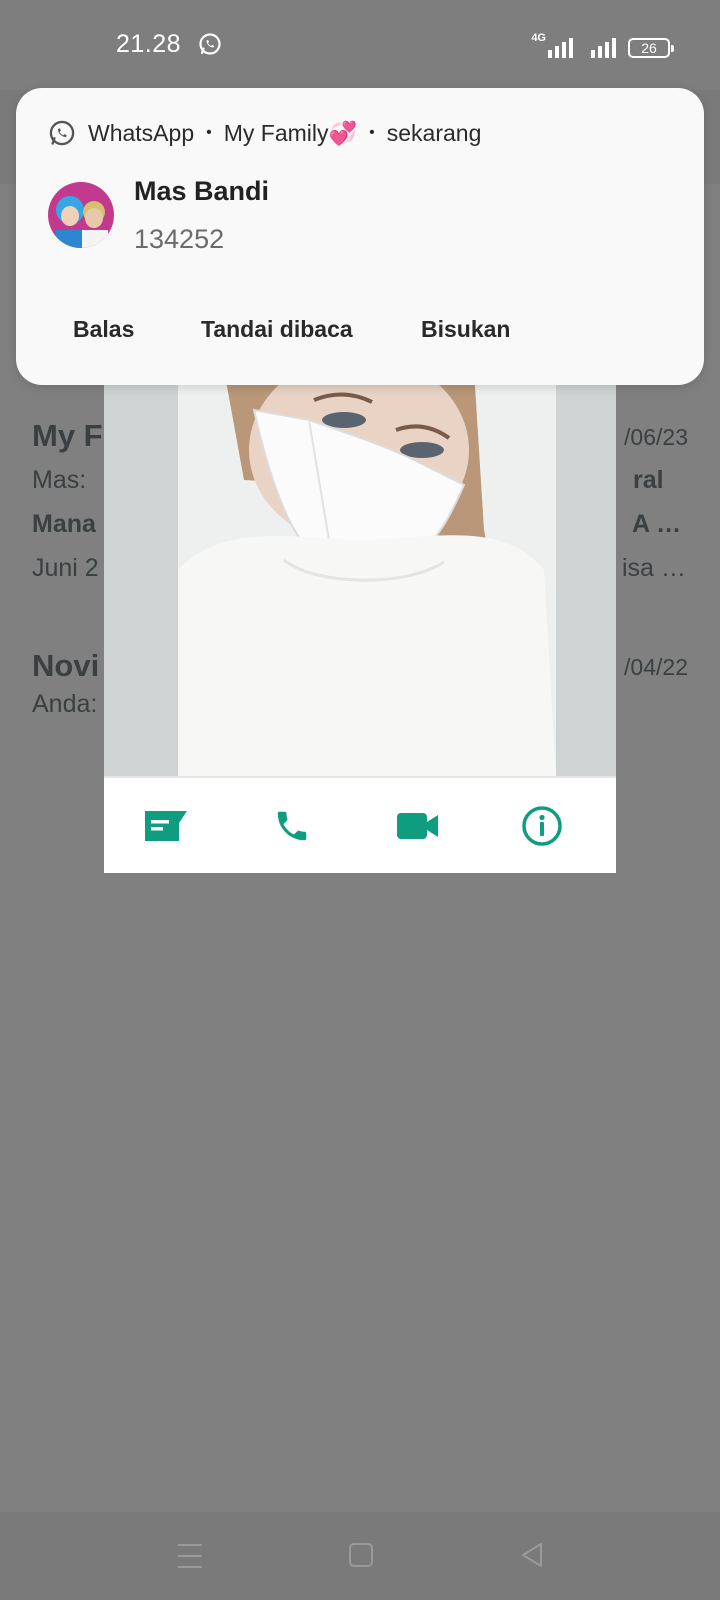  I want to click on chat-time: /06/23, so click(656, 437).